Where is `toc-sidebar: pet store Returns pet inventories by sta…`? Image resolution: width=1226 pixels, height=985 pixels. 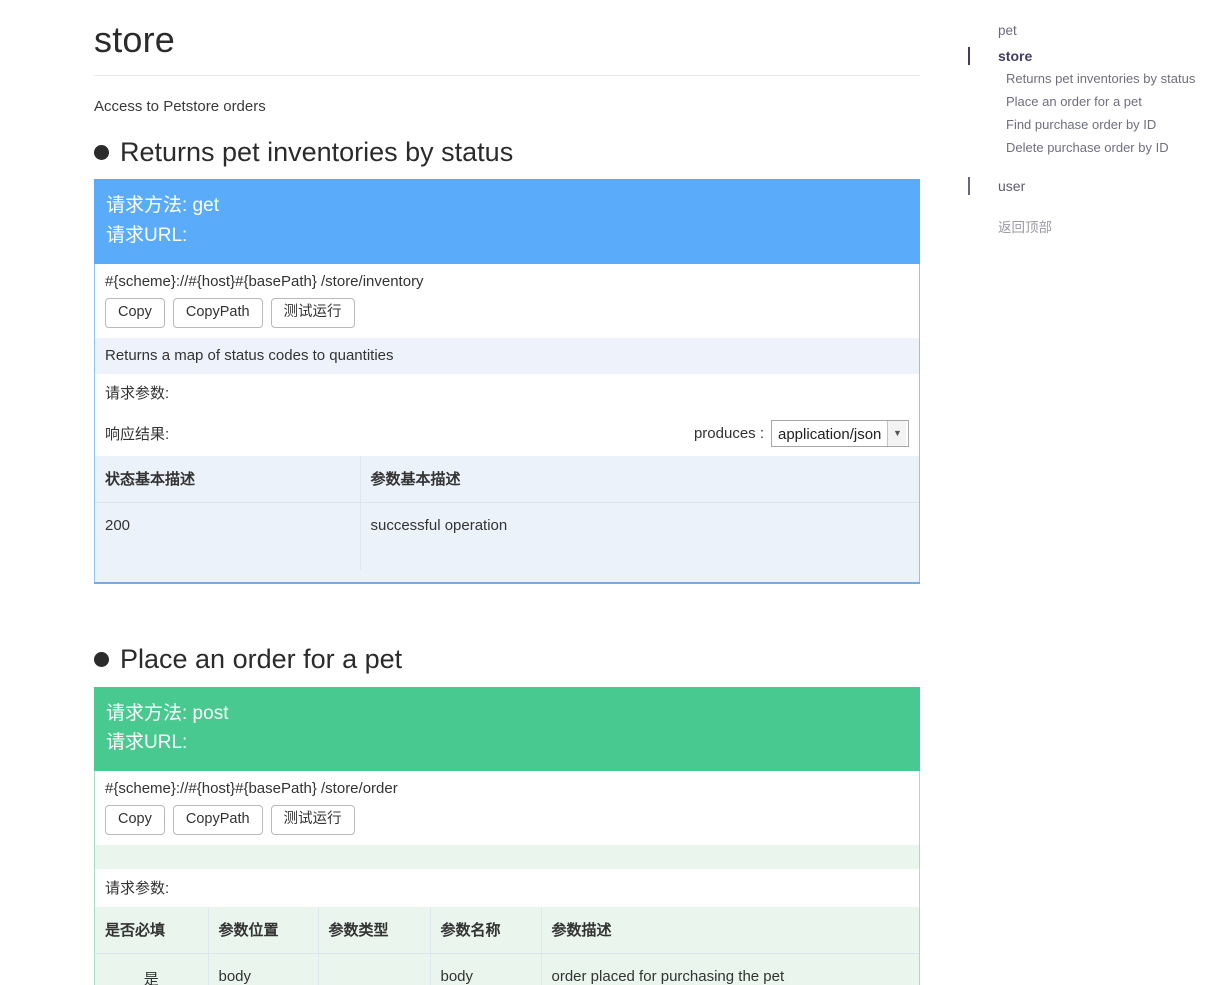 toc-sidebar: pet store Returns pet inventories by sta… is located at coordinates (1093, 129).